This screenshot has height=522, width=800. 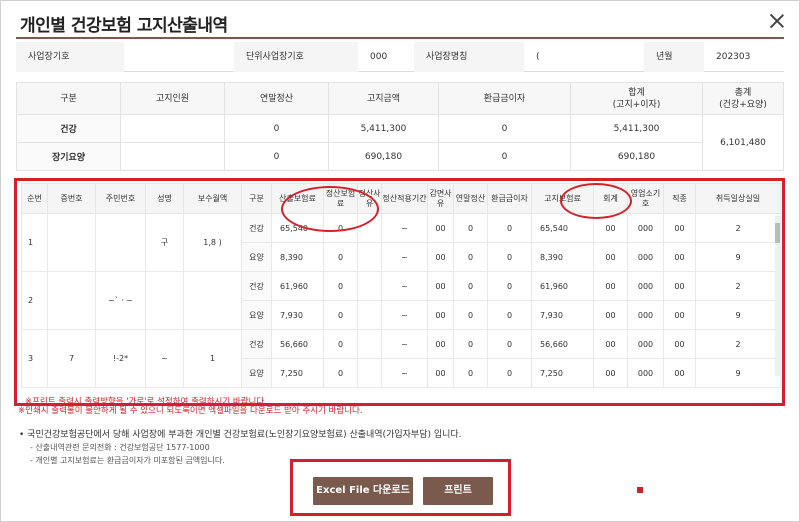 What do you see at coordinates (120, 198) in the screenshot?
I see `detail-header: 주민번호` at bounding box center [120, 198].